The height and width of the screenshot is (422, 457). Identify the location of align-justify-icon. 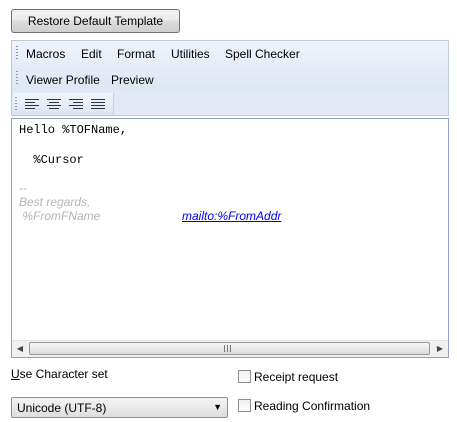
(98, 104).